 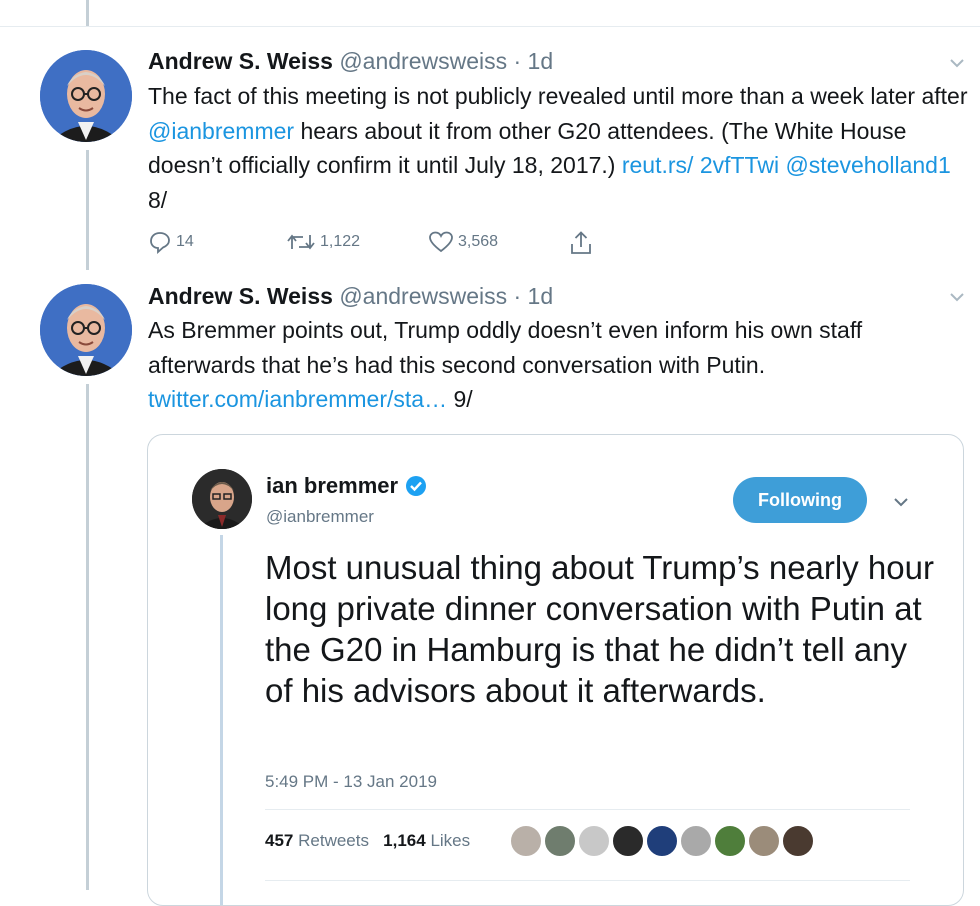 I want to click on heart-icon, so click(x=441, y=242).